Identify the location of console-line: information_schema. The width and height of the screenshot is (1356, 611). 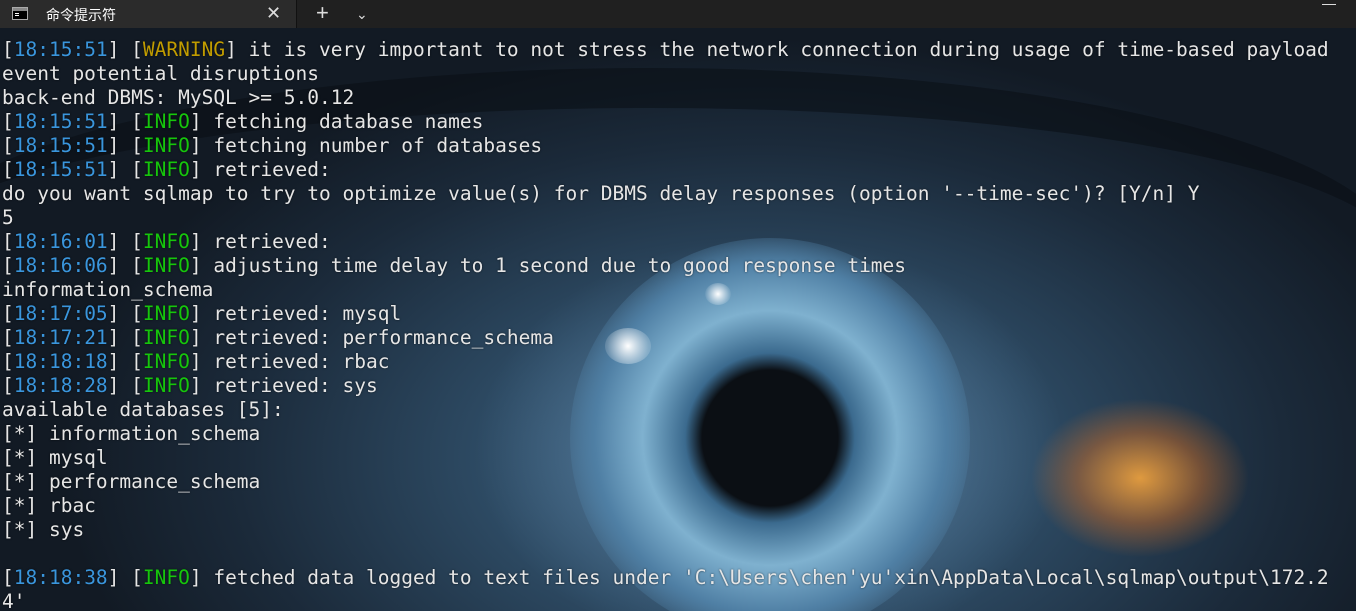
(679, 290).